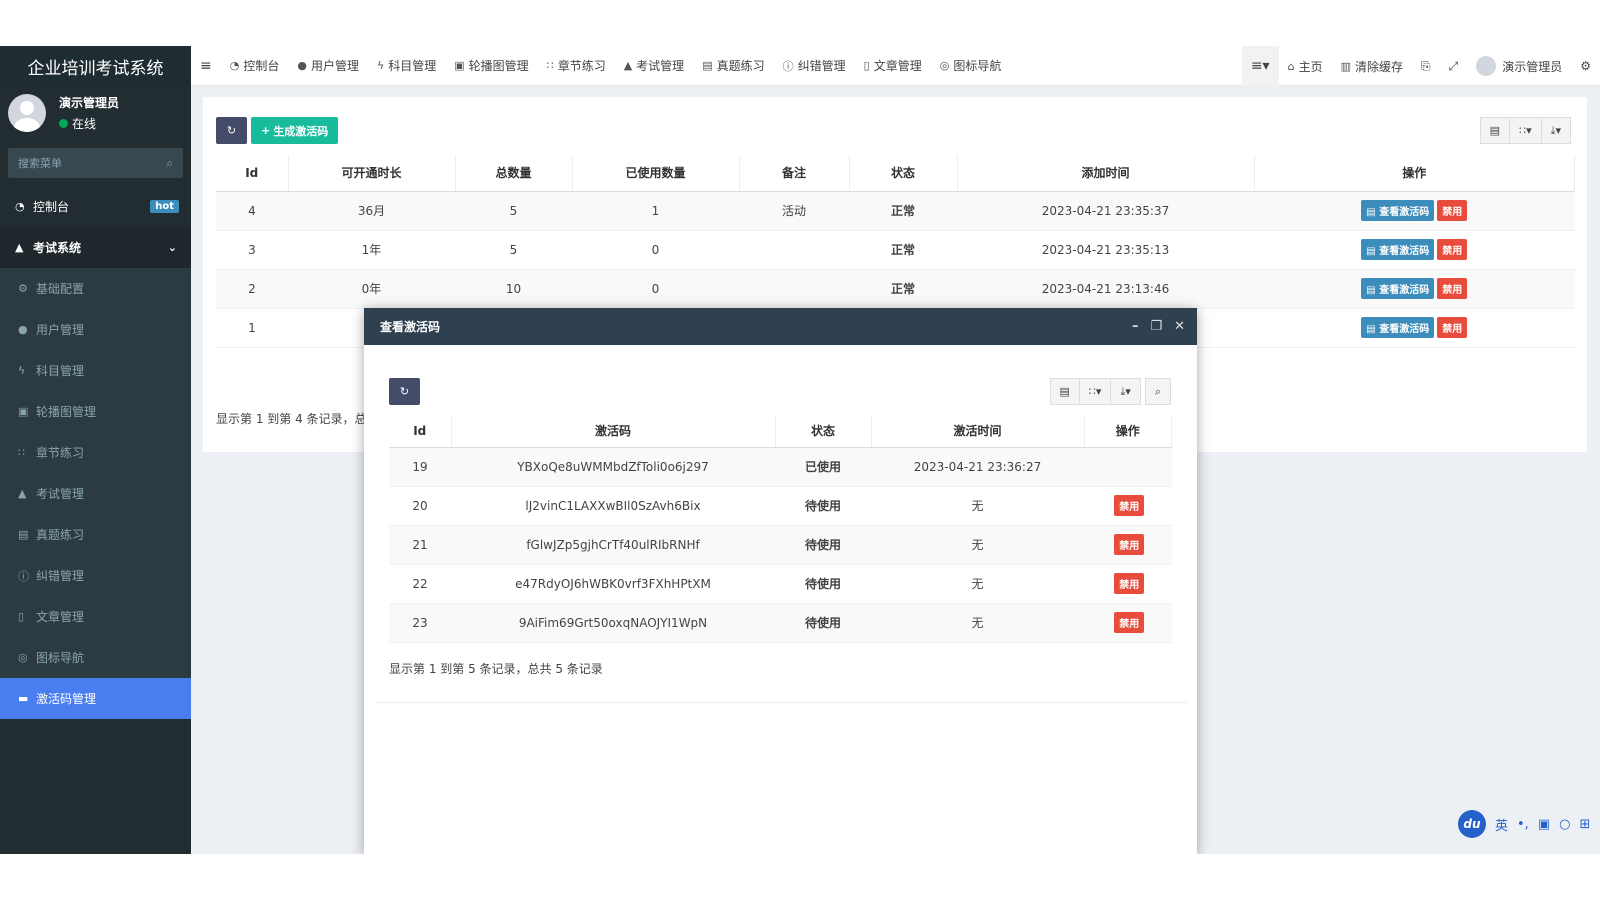 Image resolution: width=1600 pixels, height=900 pixels. What do you see at coordinates (372, 173) in the screenshot?
I see `col-duration: 可开通时长` at bounding box center [372, 173].